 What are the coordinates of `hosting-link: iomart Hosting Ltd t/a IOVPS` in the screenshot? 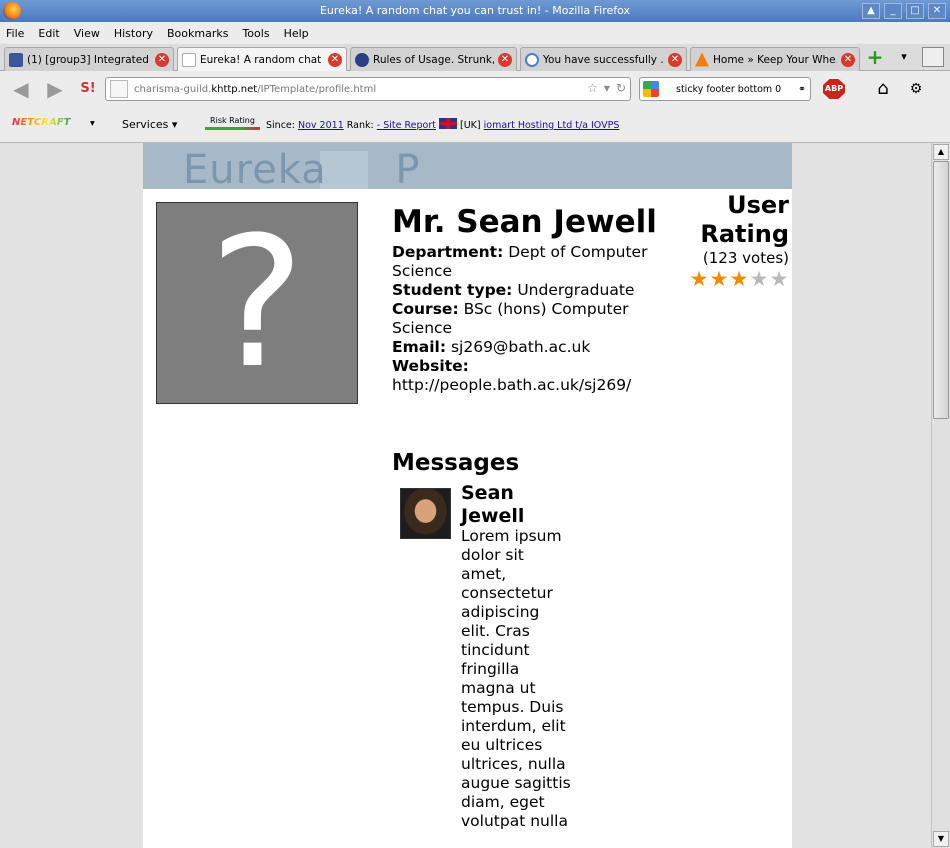 It's located at (552, 125).